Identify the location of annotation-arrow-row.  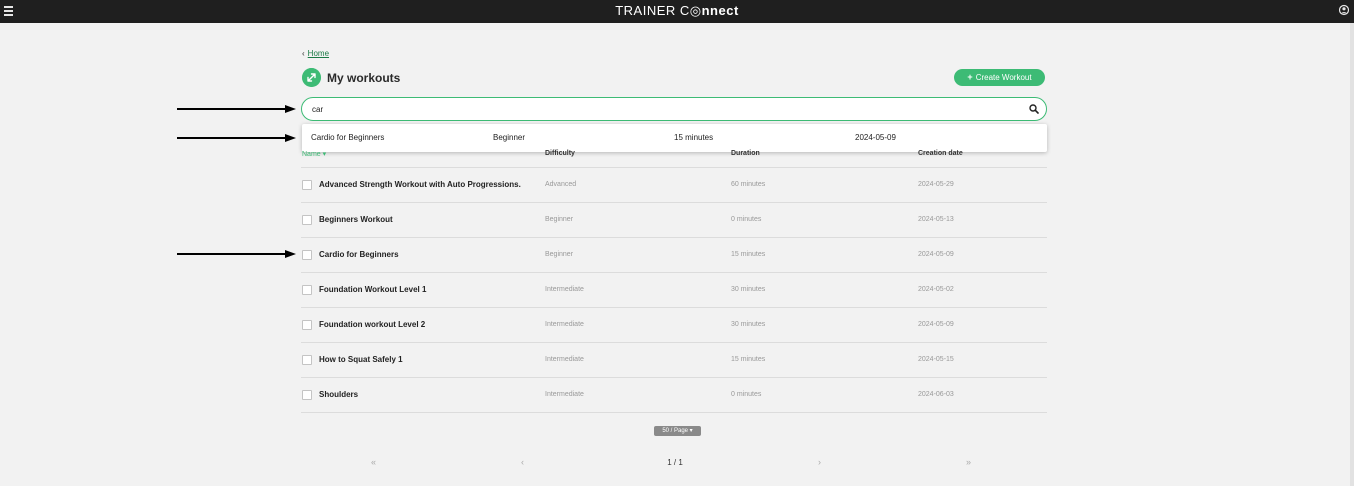
(236, 254).